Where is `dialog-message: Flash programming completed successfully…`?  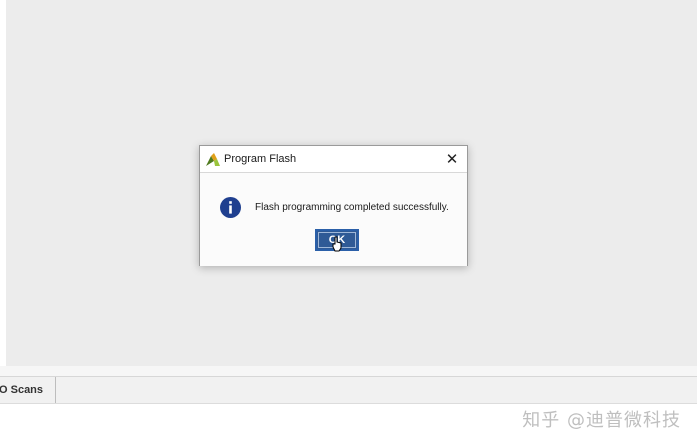 dialog-message: Flash programming completed successfully… is located at coordinates (352, 207).